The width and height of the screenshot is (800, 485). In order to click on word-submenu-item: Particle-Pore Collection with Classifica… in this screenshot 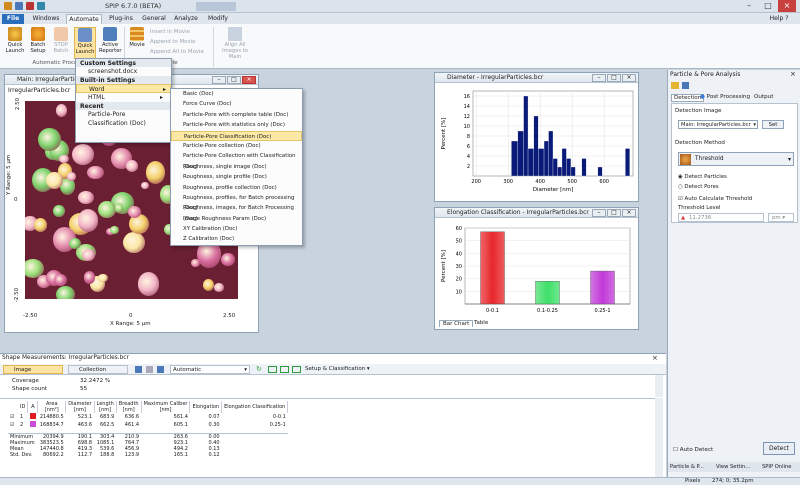, I will do `click(236, 160)`.